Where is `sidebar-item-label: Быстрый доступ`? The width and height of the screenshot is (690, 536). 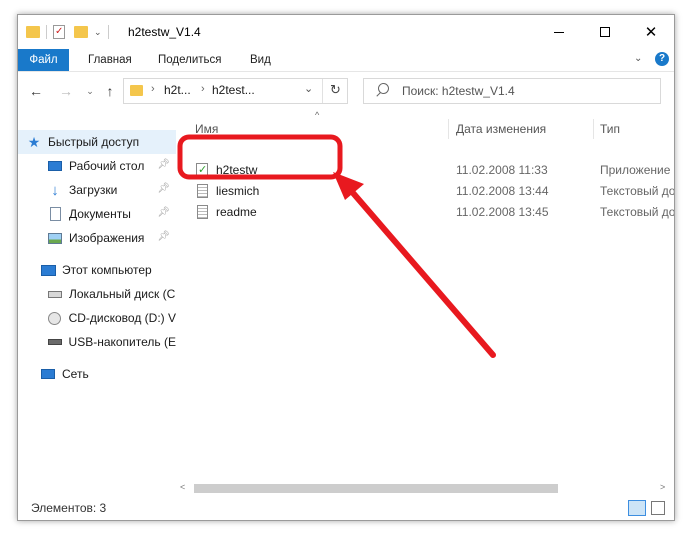 sidebar-item-label: Быстрый доступ is located at coordinates (94, 142).